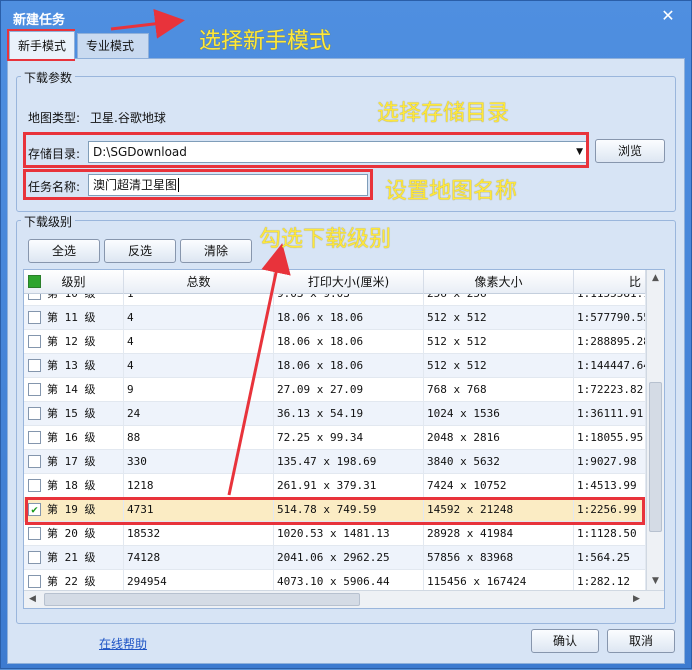 This screenshot has width=692, height=670. Describe the element at coordinates (42, 45) in the screenshot. I see `tab-novice-mode: 新手模式` at that location.